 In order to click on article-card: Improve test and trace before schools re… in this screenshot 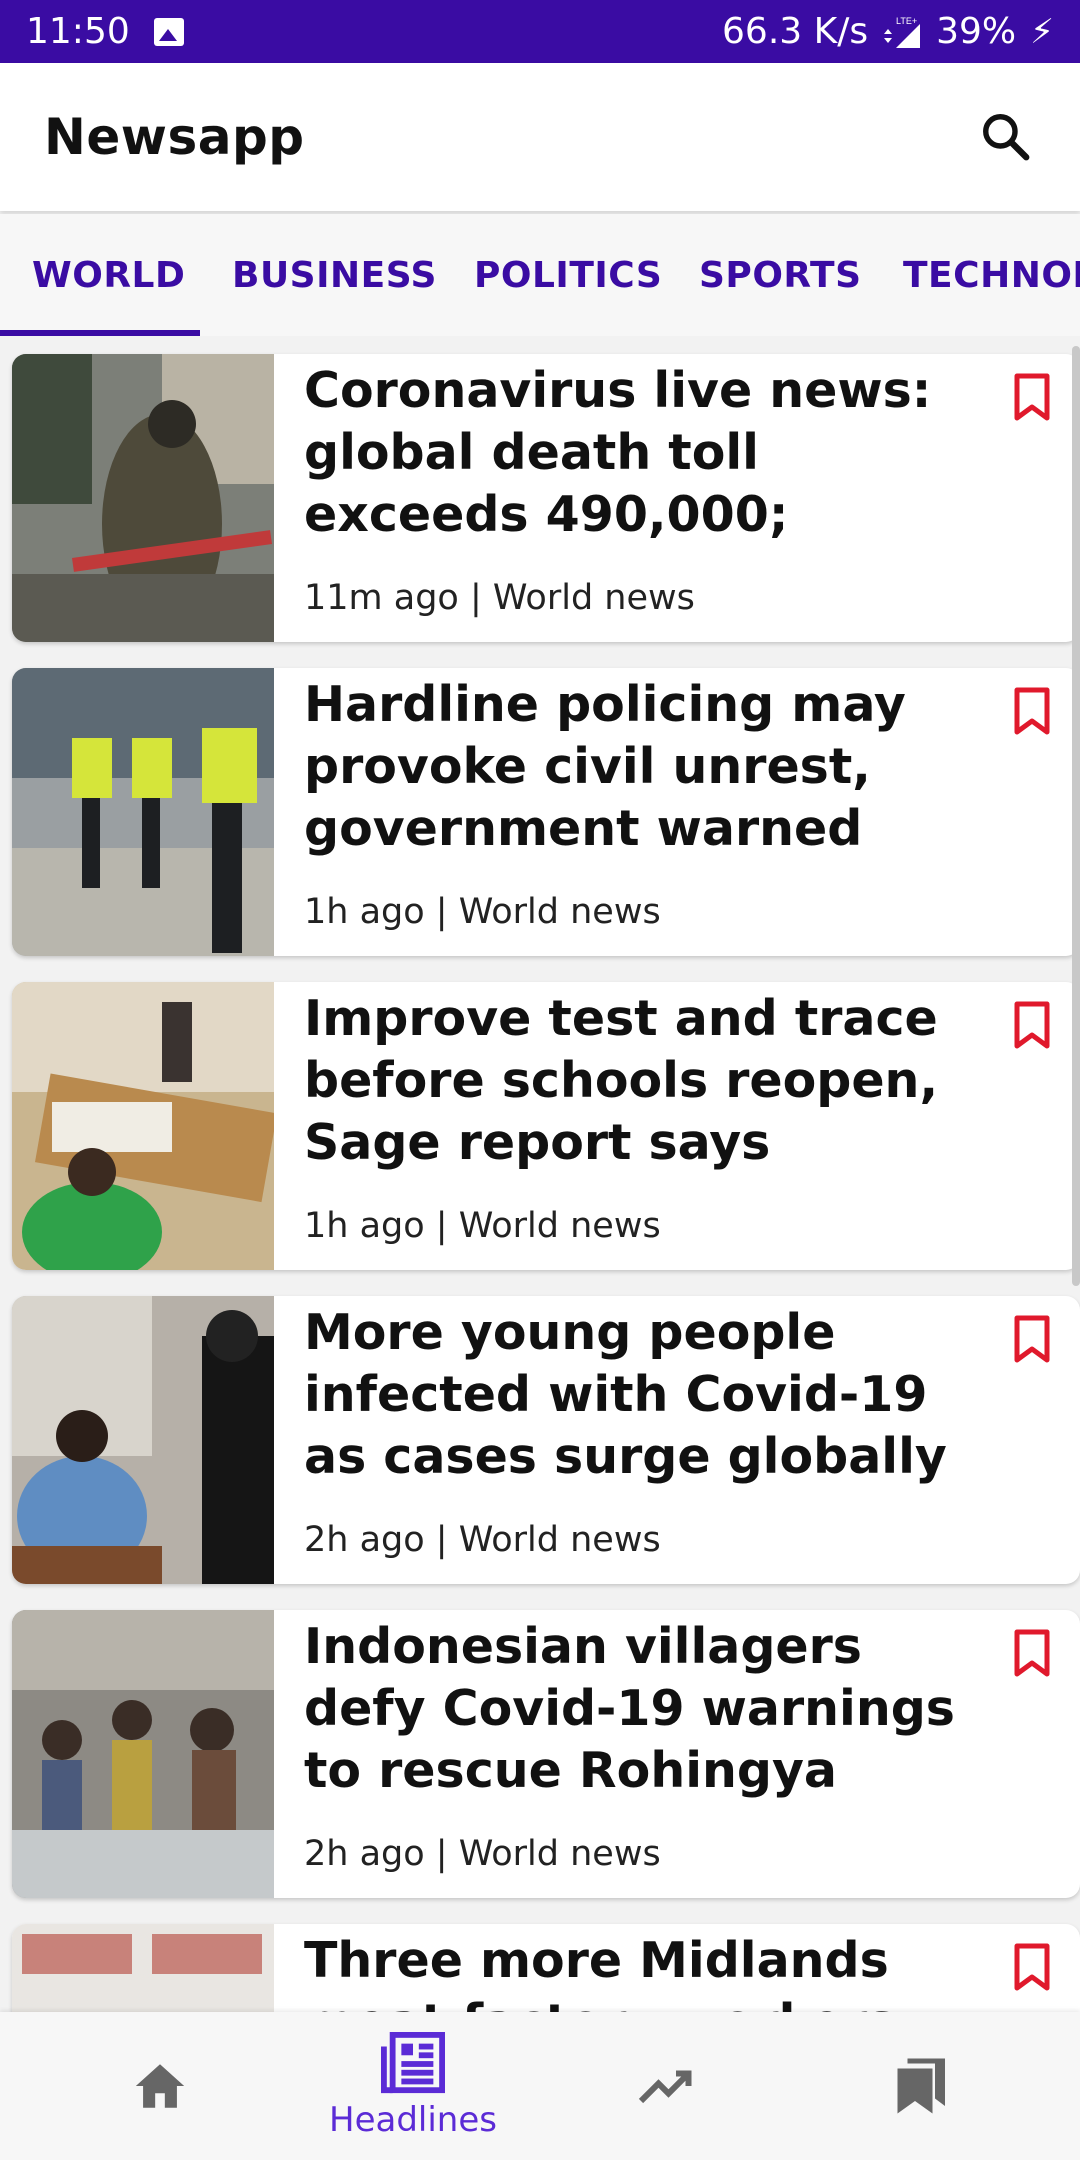, I will do `click(546, 1126)`.